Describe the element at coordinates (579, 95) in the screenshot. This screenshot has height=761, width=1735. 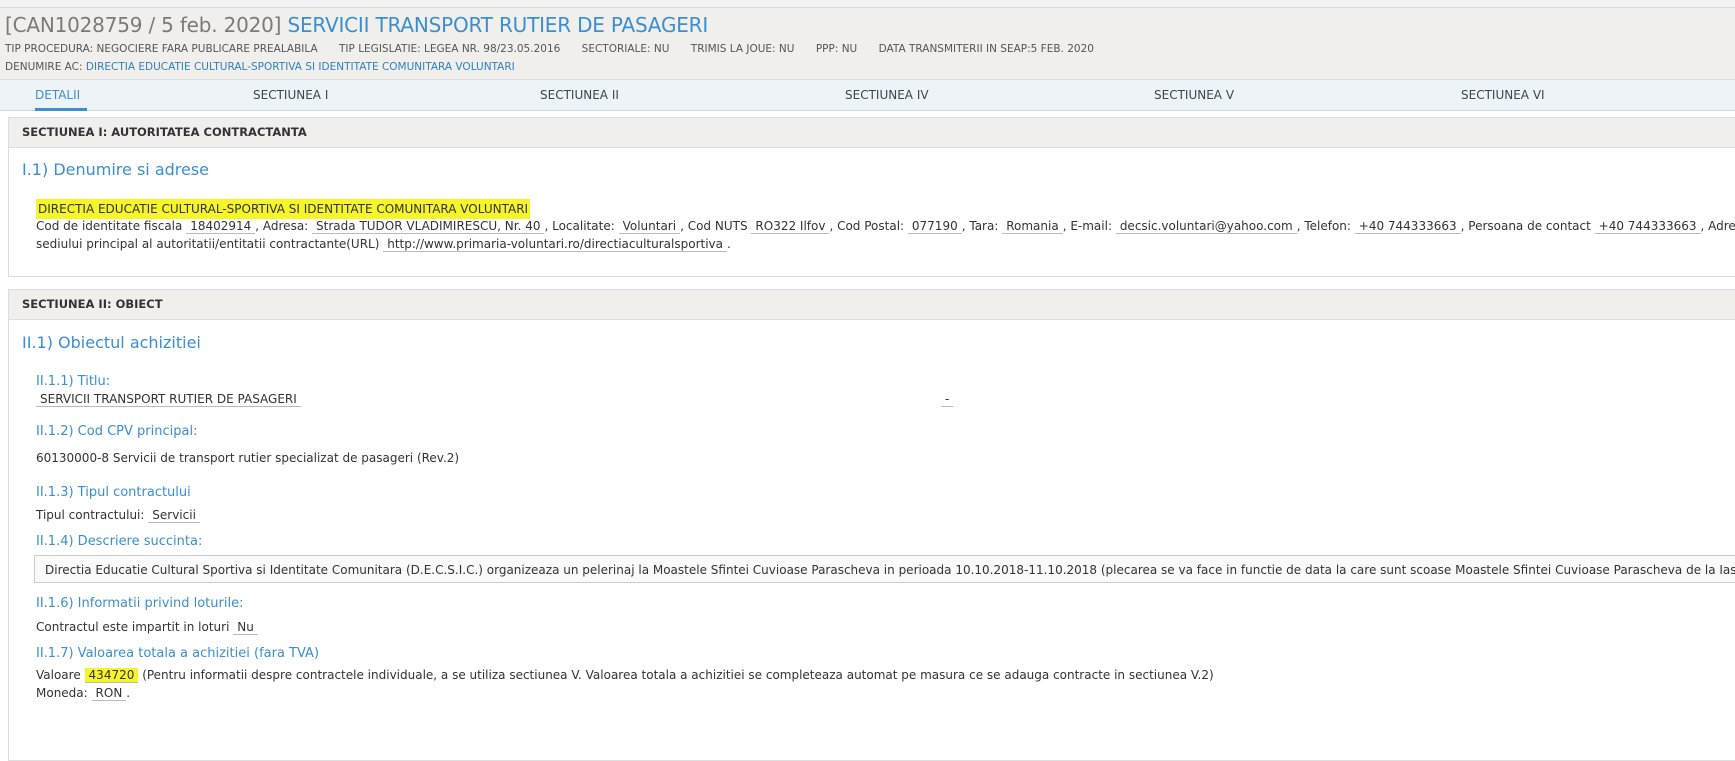
I see `tab-sectiunea-ii: SECTIUNEA II` at that location.